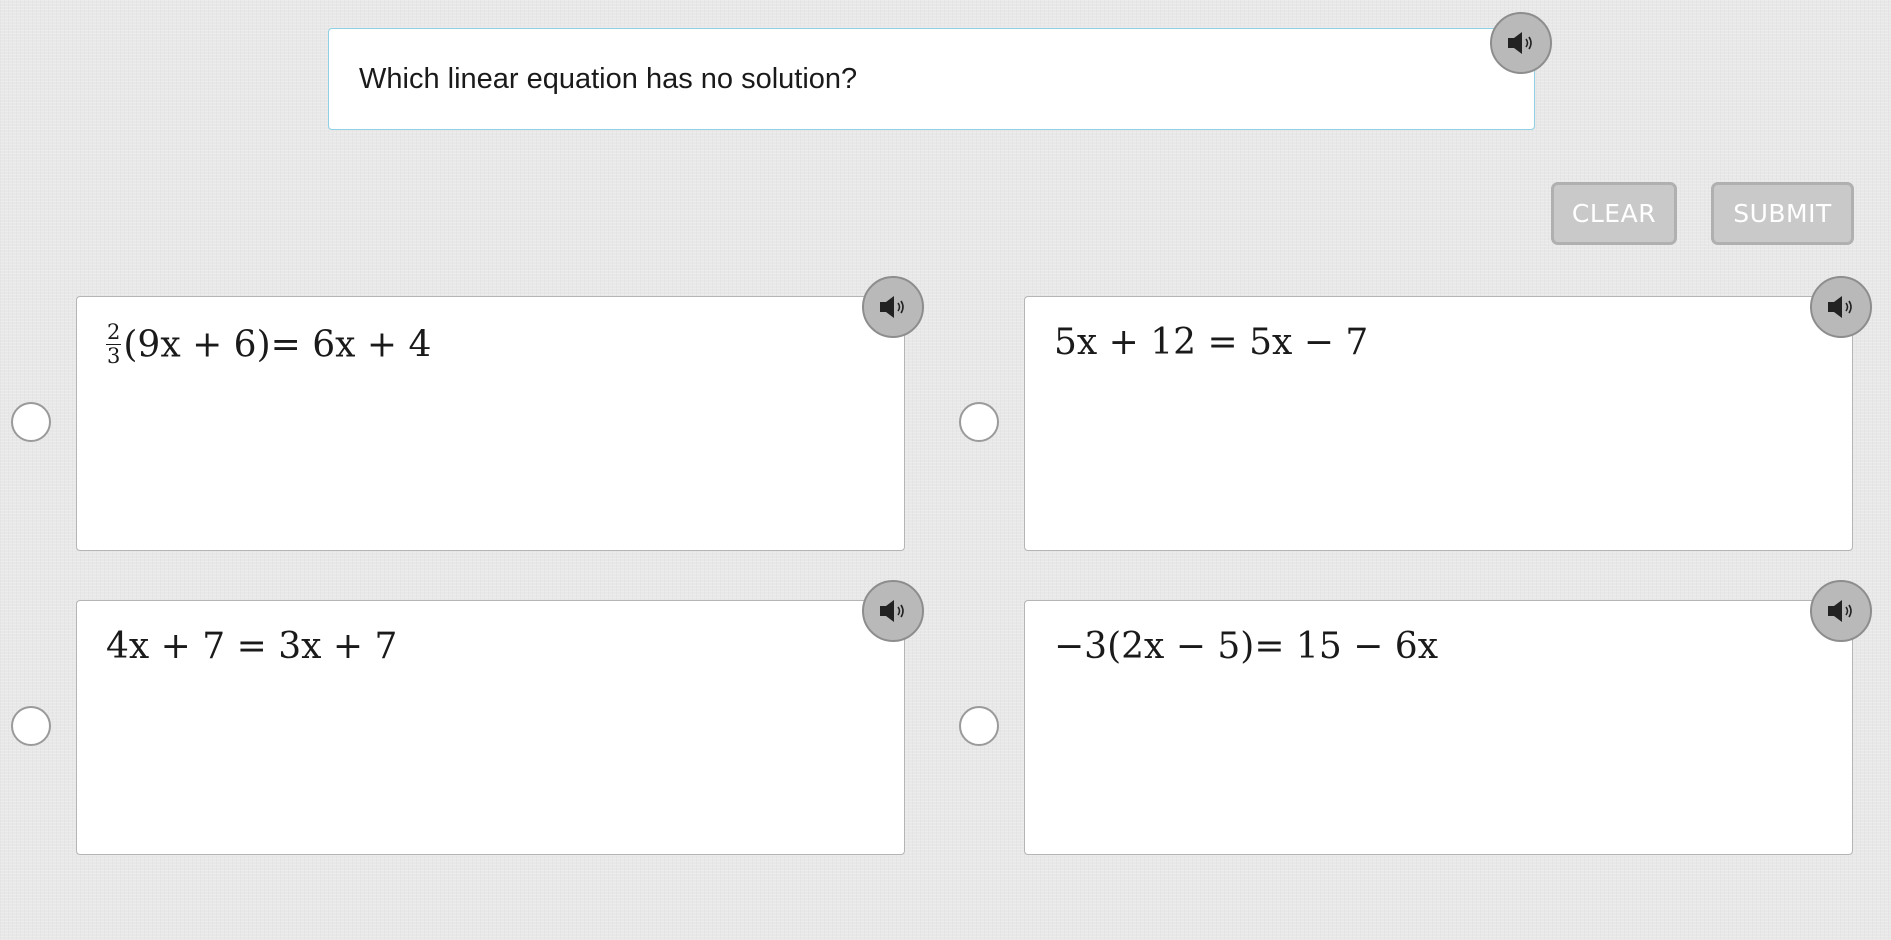 This screenshot has width=1891, height=940. I want to click on option-4-equation: −3(2x − 5)= 15 − 6x, so click(1246, 646).